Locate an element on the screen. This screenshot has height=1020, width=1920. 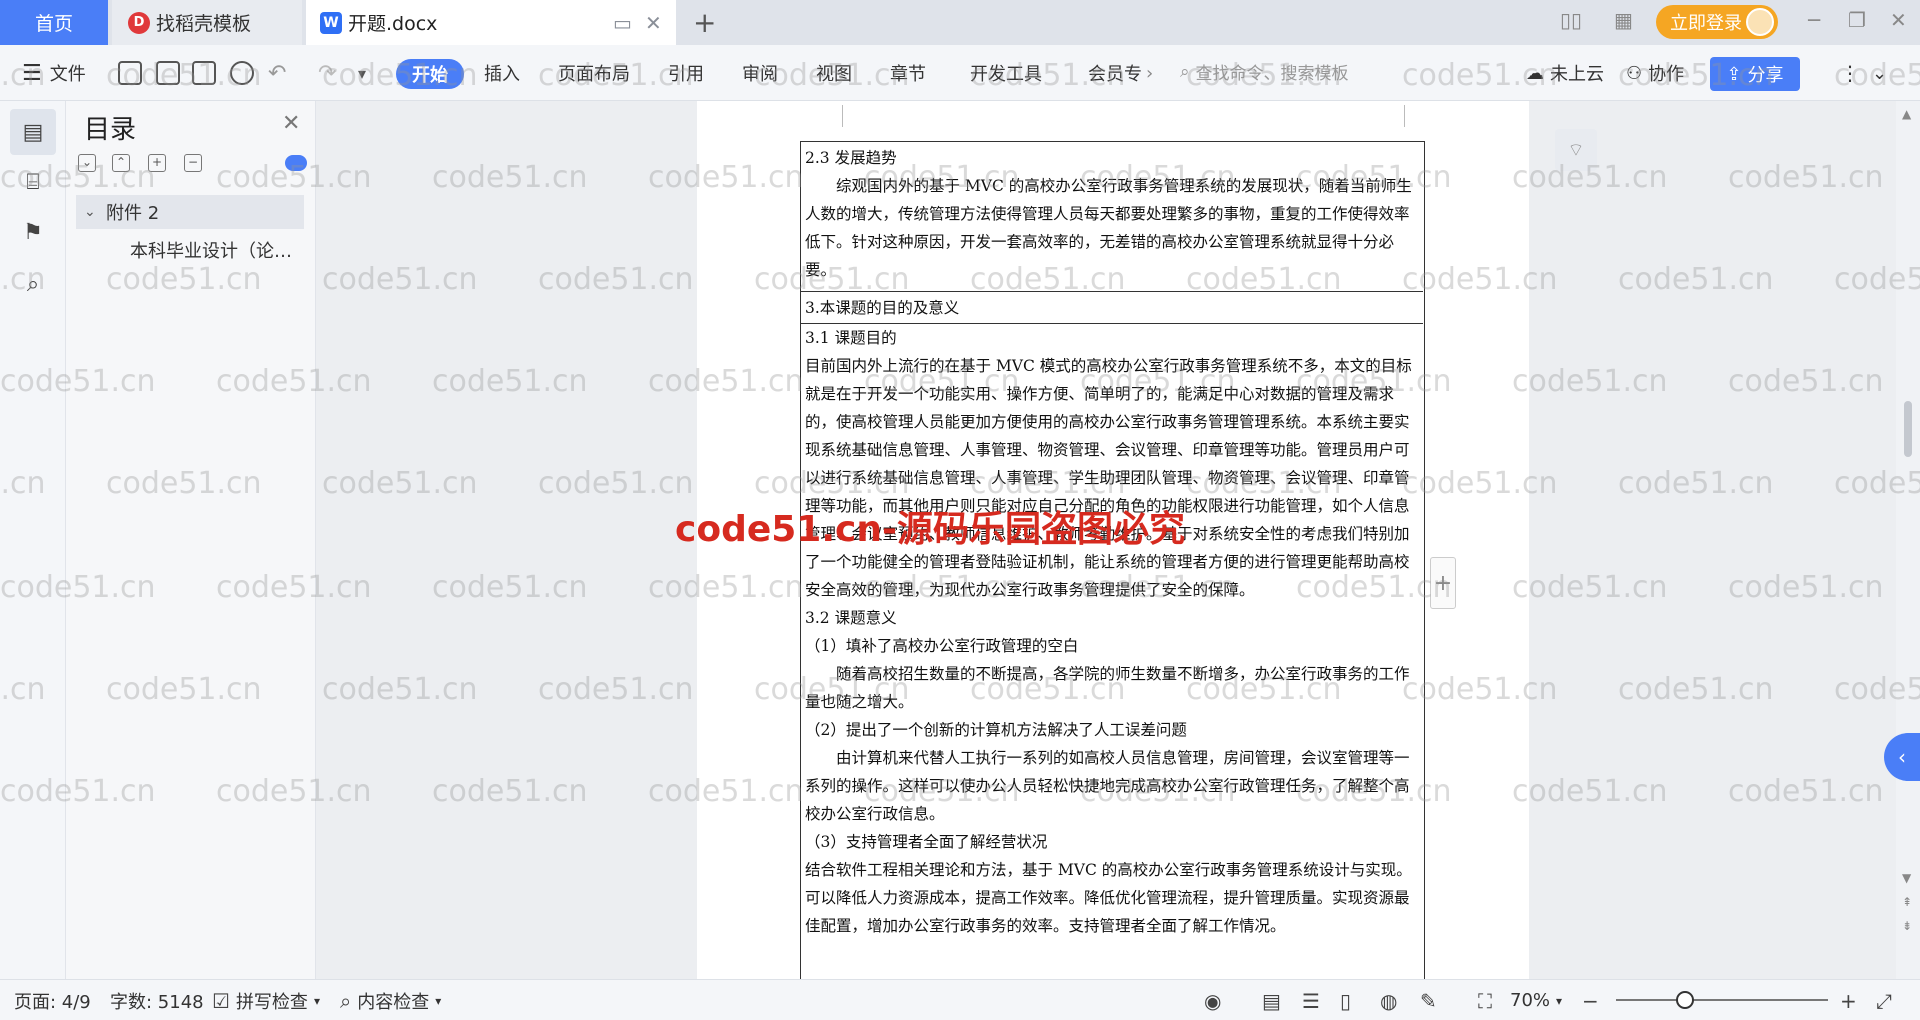
print-icon is located at coordinates (204, 73).